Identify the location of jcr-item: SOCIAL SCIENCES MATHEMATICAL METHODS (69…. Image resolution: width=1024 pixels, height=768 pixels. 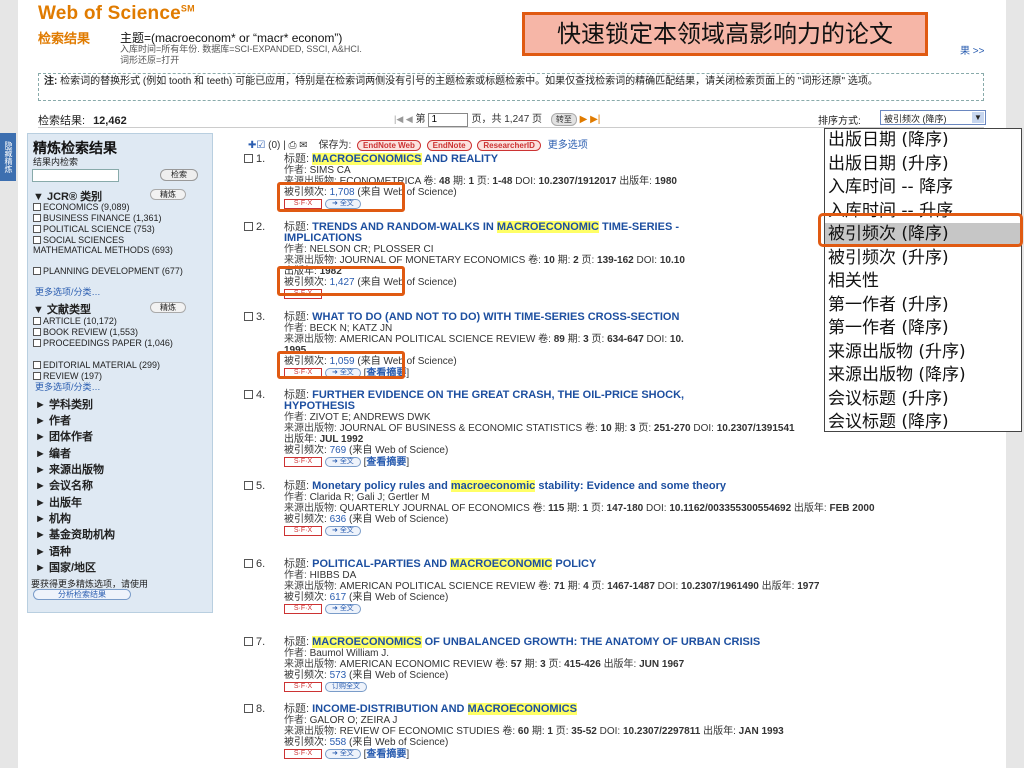
(108, 245).